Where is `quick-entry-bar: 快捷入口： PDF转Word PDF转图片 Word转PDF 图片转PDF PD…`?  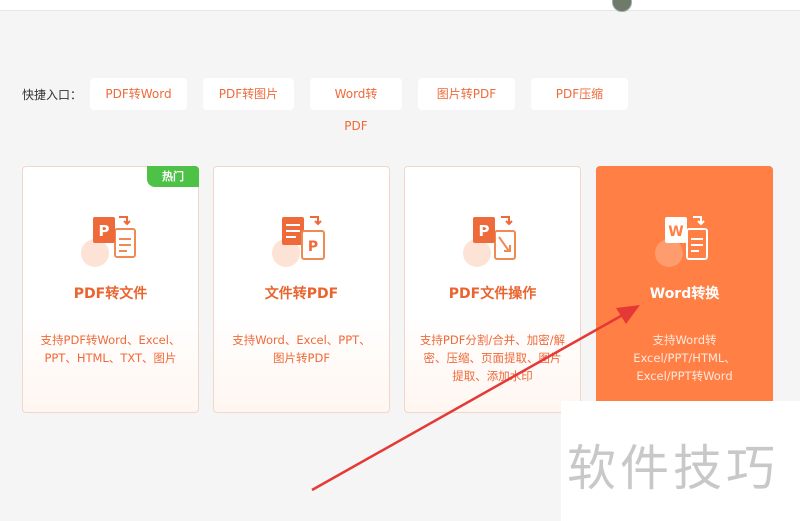
quick-entry-bar: 快捷入口： PDF转Word PDF转图片 Word转PDF 图片转PDF PD… is located at coordinates (333, 105).